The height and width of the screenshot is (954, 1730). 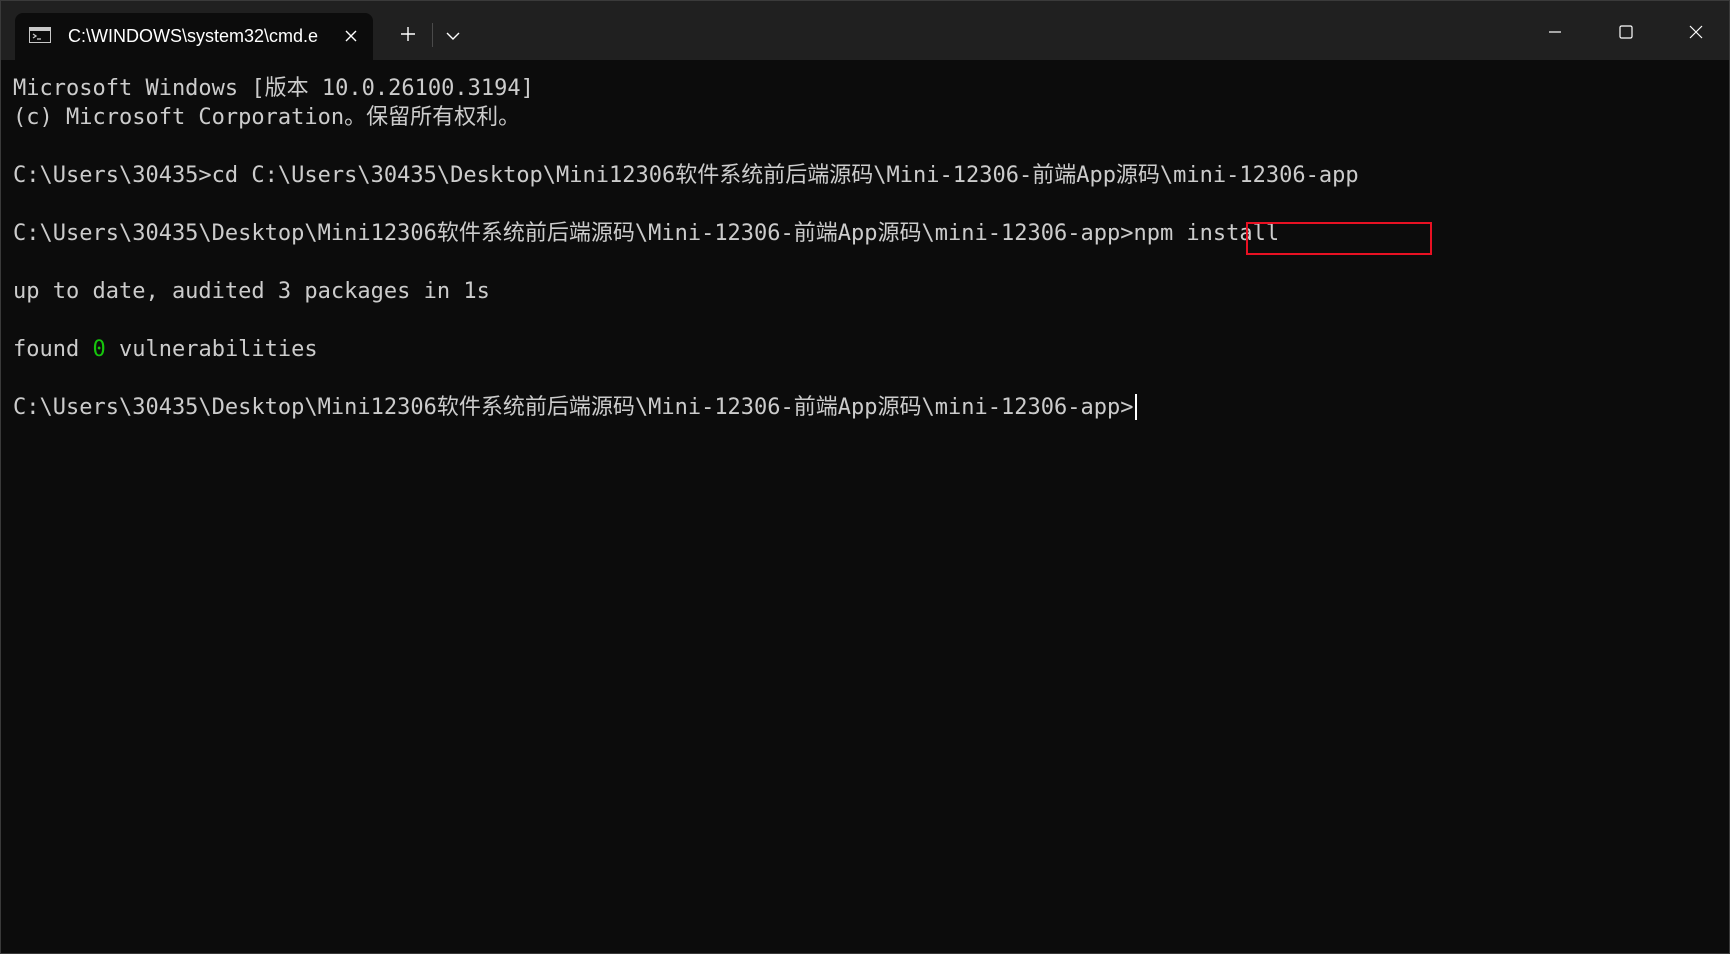 What do you see at coordinates (99, 349) in the screenshot?
I see `vulnerability-count: 0` at bounding box center [99, 349].